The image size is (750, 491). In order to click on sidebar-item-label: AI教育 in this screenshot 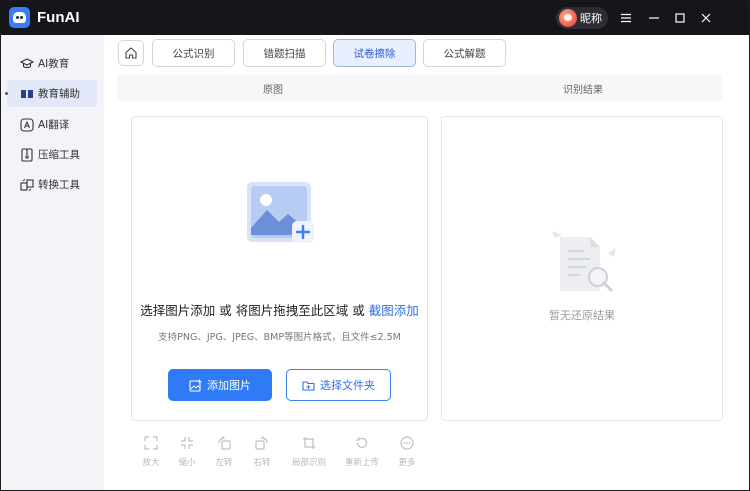, I will do `click(54, 64)`.